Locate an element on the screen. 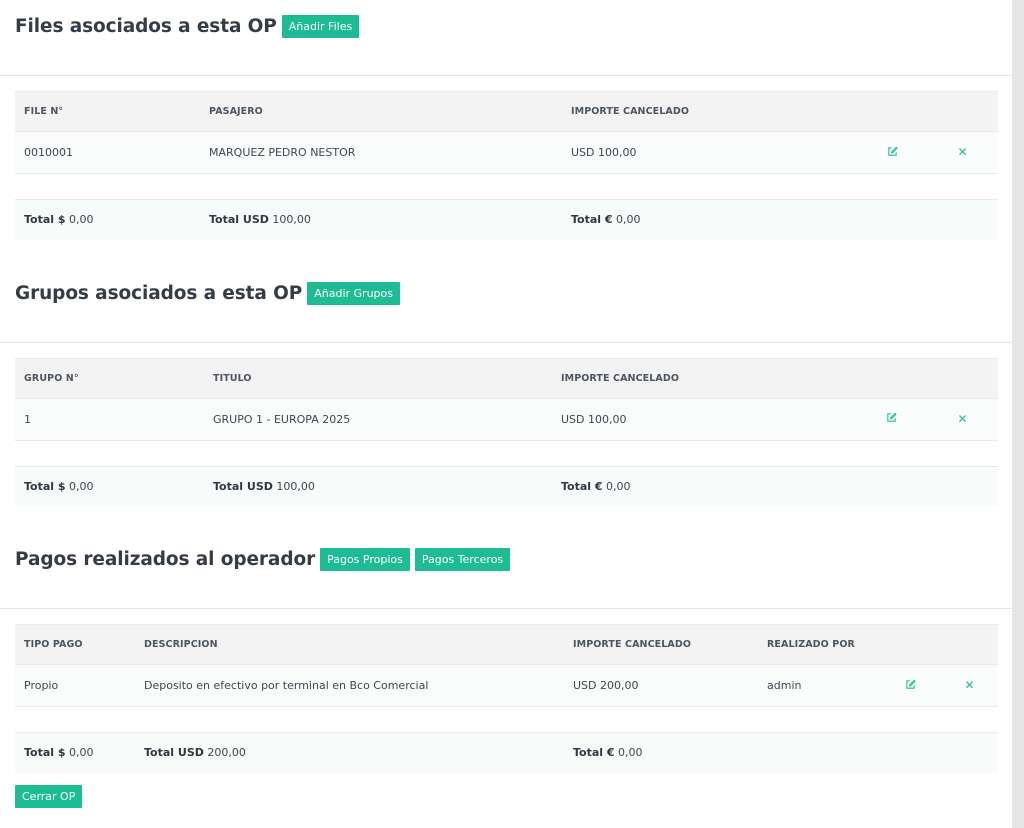  files-table-header: FILE N° PASAJERO IMPORTE CANCELADO is located at coordinates (506, 111).